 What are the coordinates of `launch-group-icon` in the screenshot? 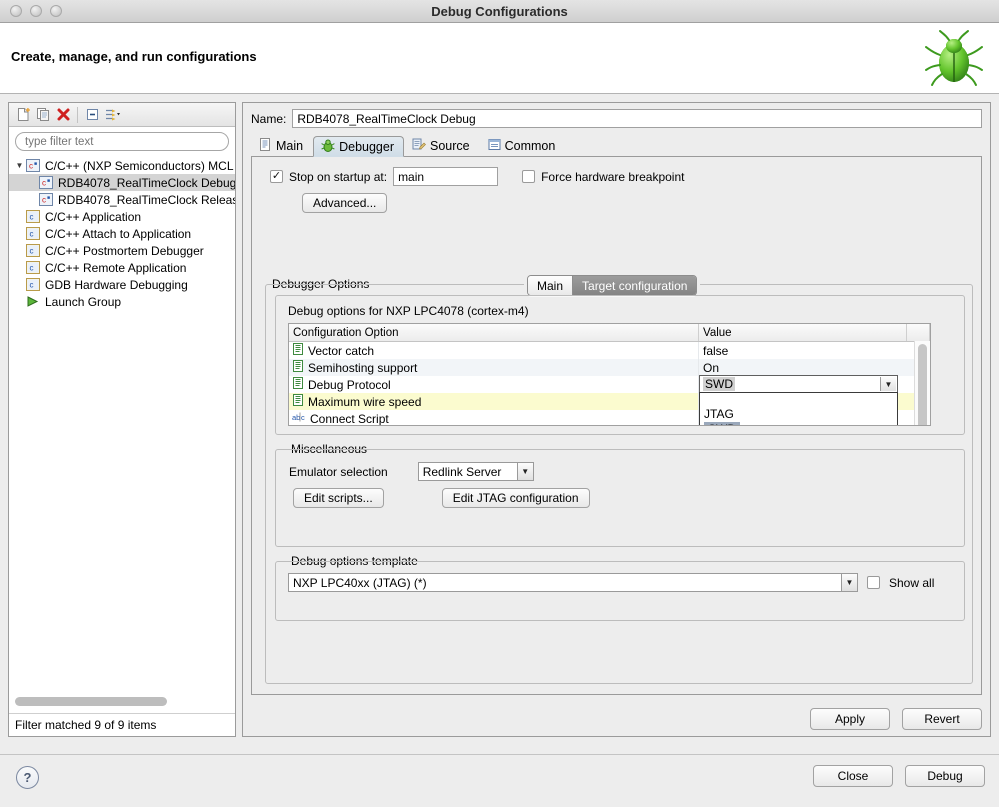 It's located at (34, 301).